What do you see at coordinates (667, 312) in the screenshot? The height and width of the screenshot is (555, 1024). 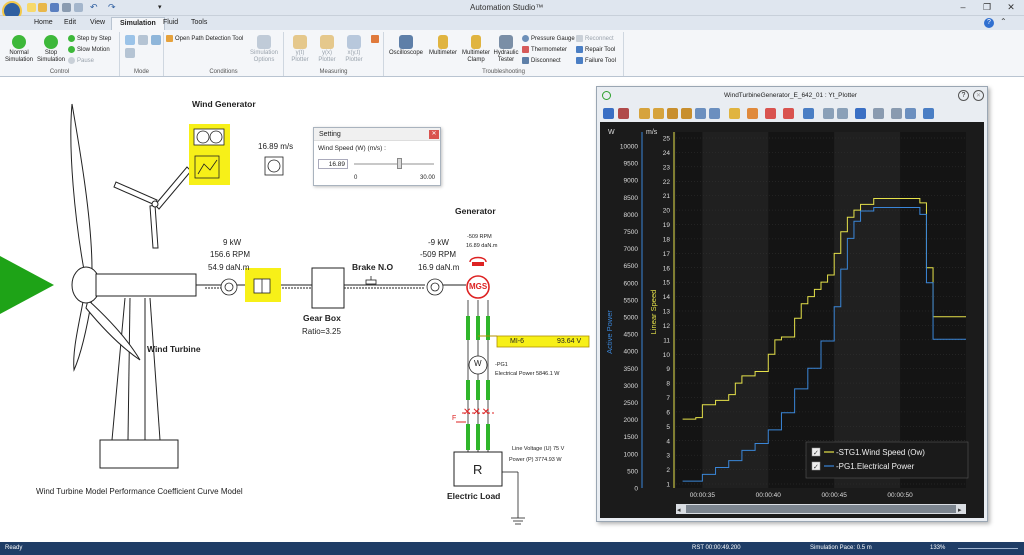 I see `right-axis-tick-label: 13` at bounding box center [667, 312].